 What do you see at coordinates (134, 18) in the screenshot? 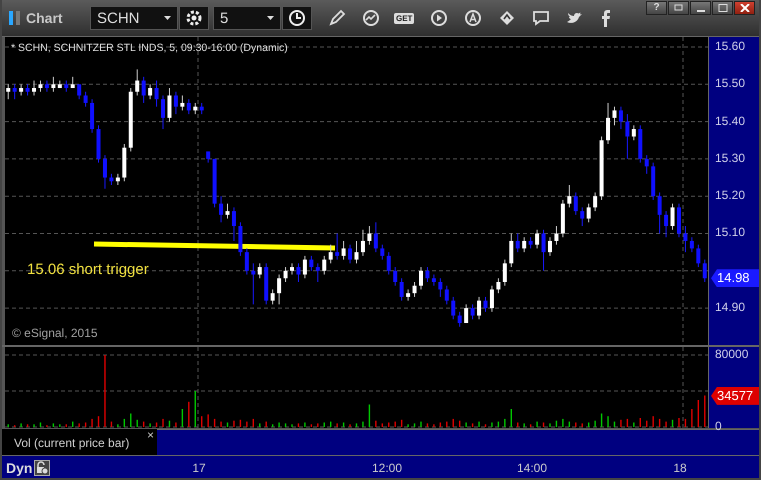
I see `symbol-field: SCHN` at bounding box center [134, 18].